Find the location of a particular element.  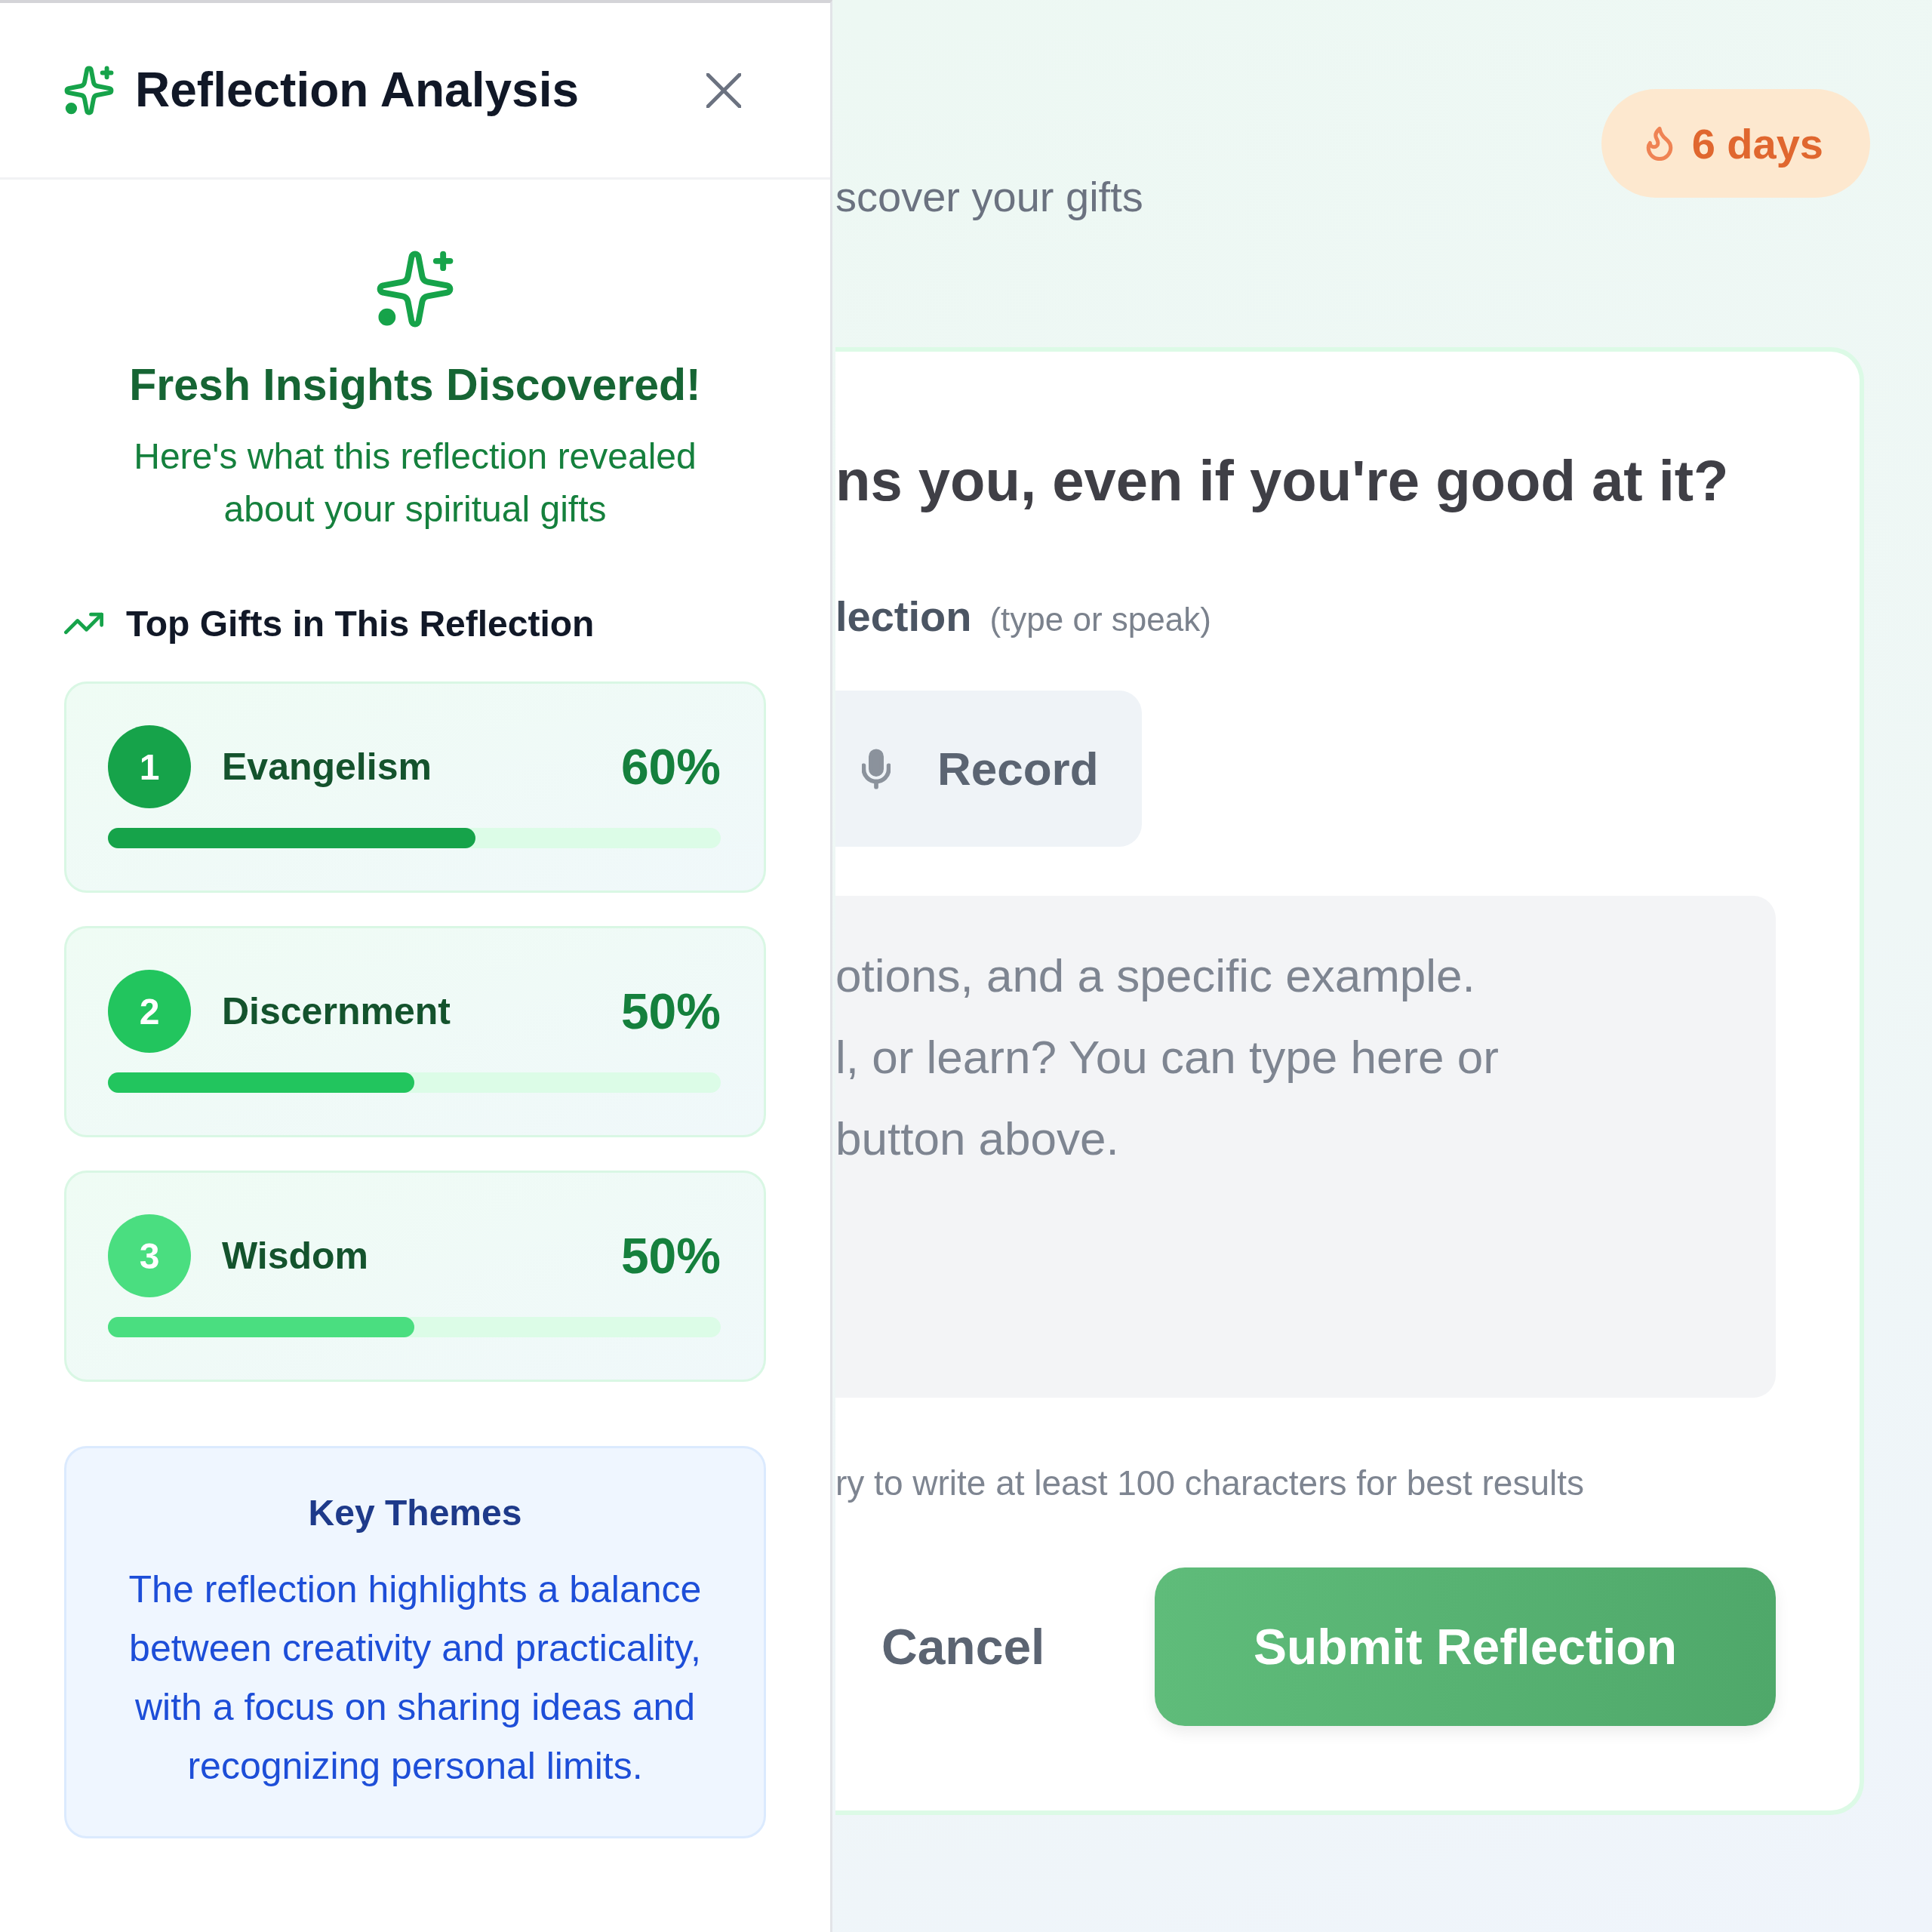

submit-button: Submit Reflection is located at coordinates (1465, 1646).